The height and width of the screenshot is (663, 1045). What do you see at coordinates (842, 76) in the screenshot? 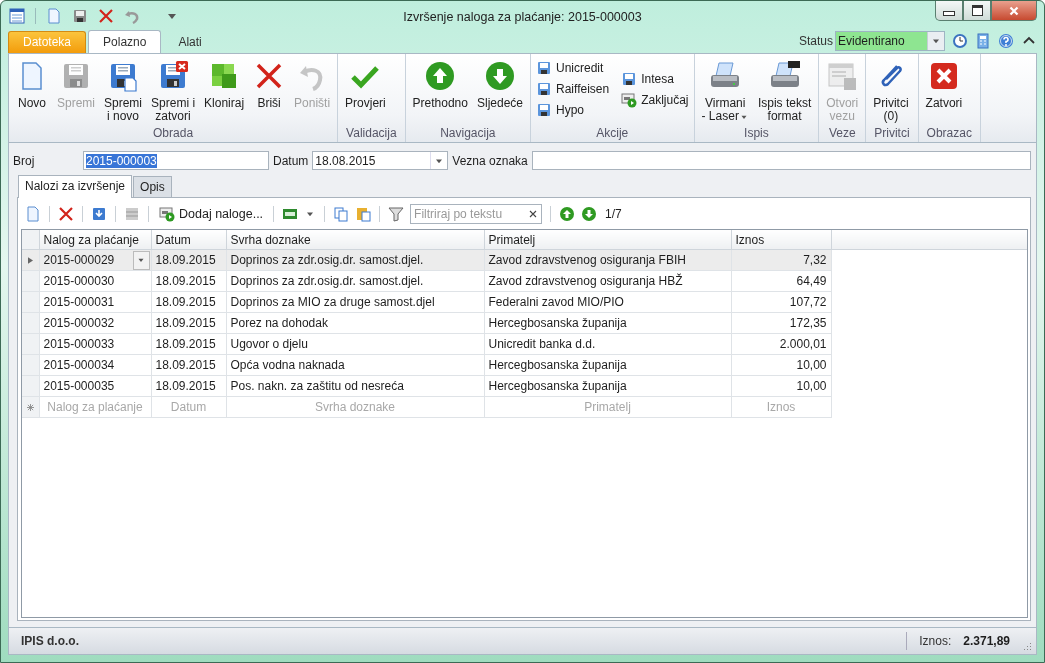
I see `window-icon` at bounding box center [842, 76].